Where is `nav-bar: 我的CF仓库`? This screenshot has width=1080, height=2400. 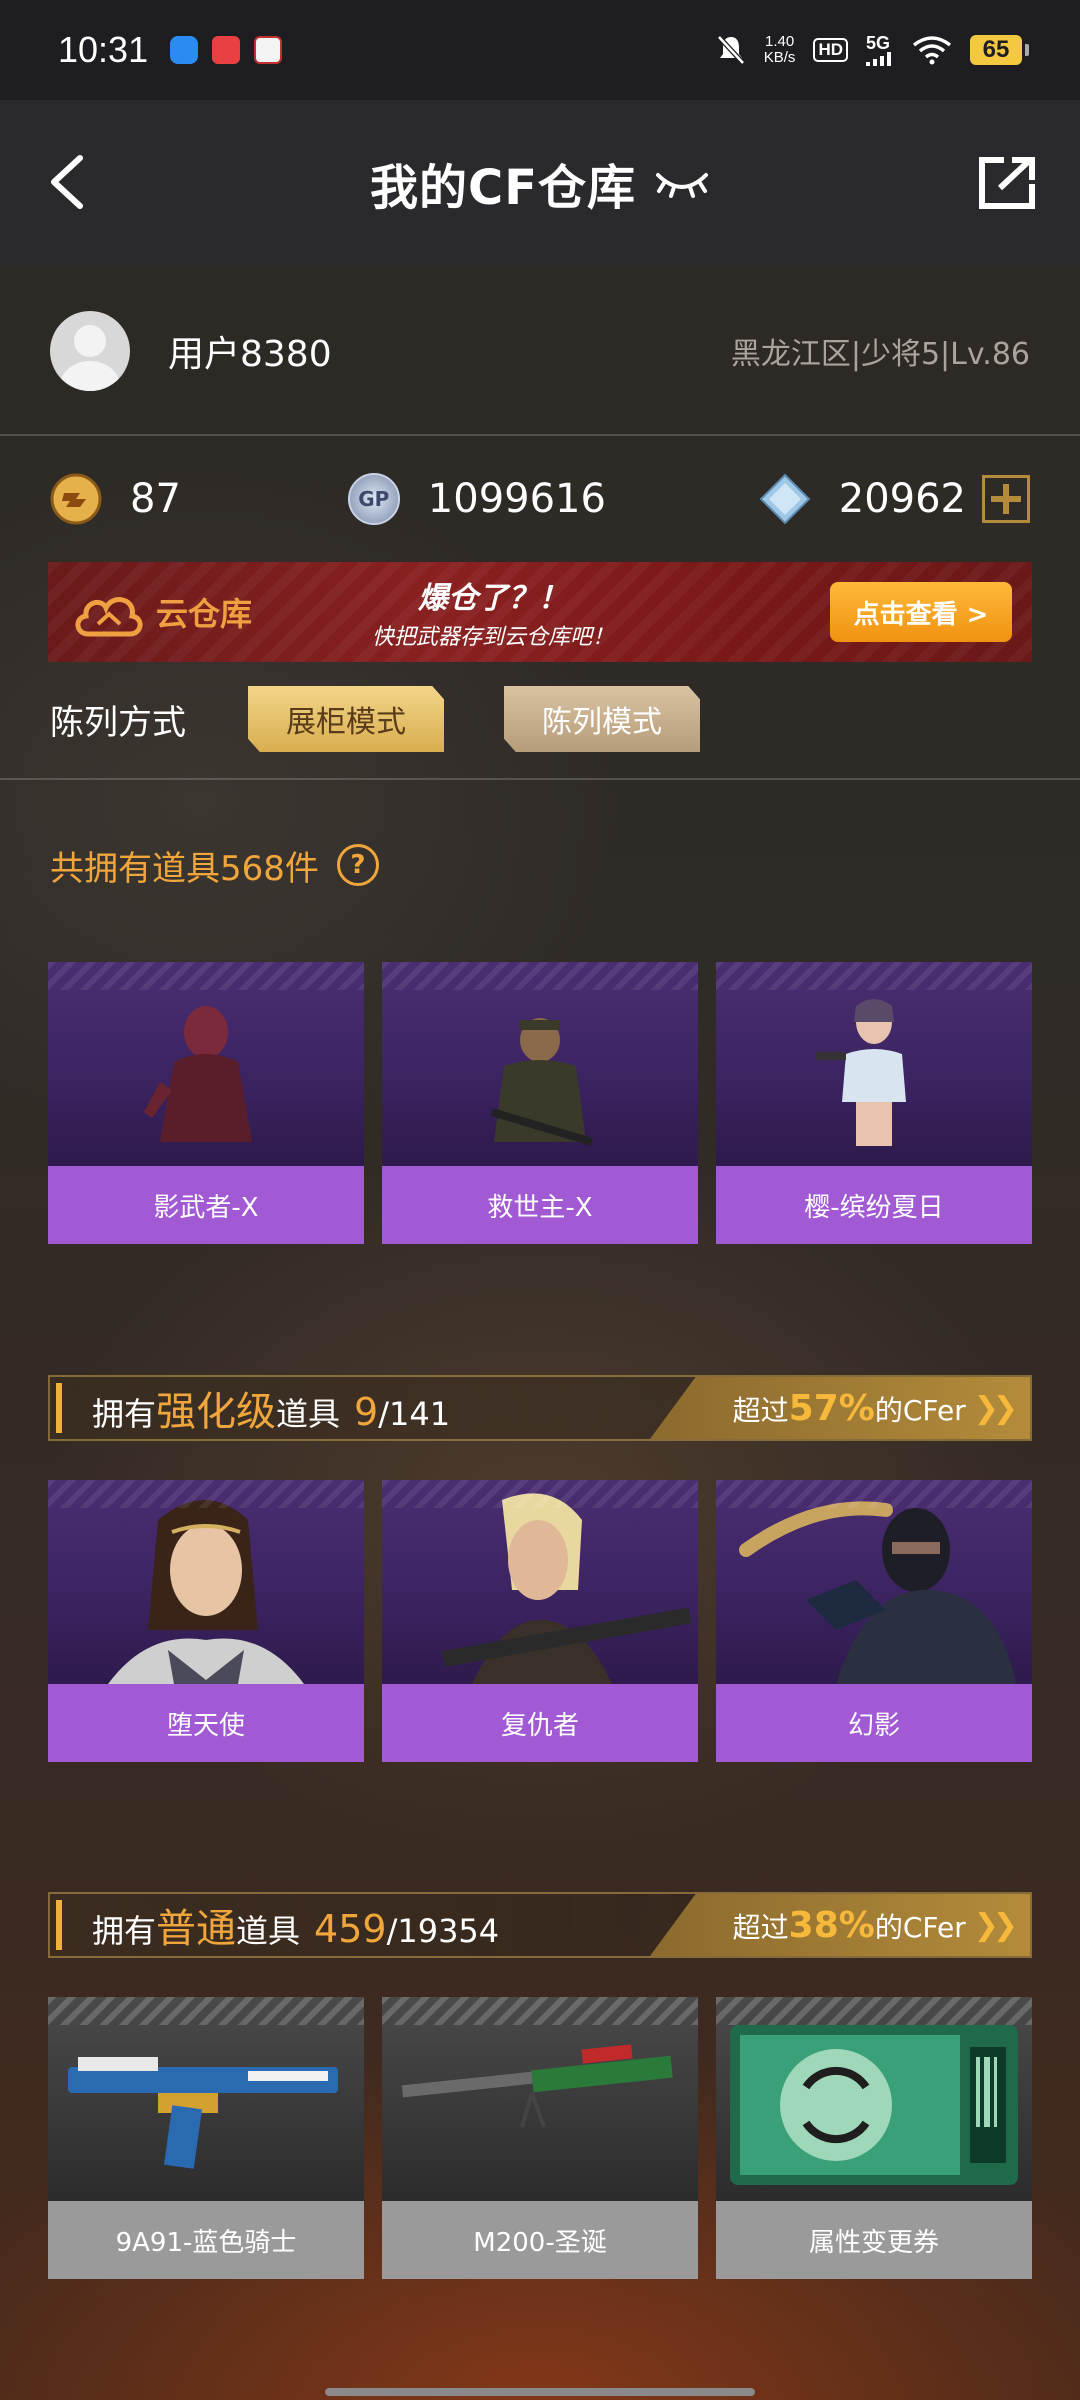 nav-bar: 我的CF仓库 is located at coordinates (540, 182).